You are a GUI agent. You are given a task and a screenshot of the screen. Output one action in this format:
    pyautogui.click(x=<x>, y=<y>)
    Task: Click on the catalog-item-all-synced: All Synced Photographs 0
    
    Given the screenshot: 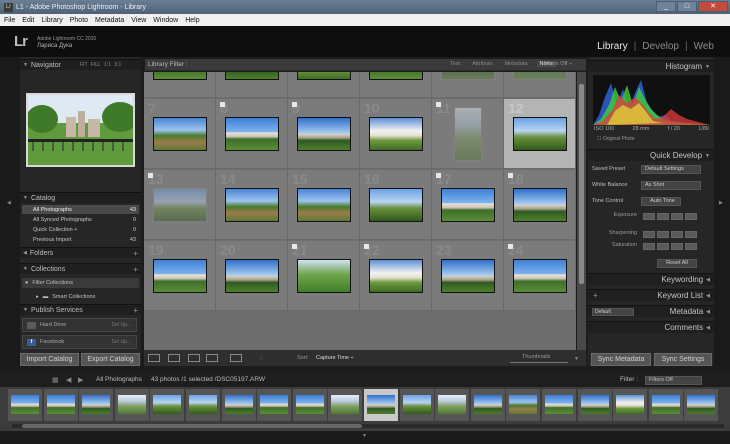 What is the action you would take?
    pyautogui.click(x=80, y=219)
    